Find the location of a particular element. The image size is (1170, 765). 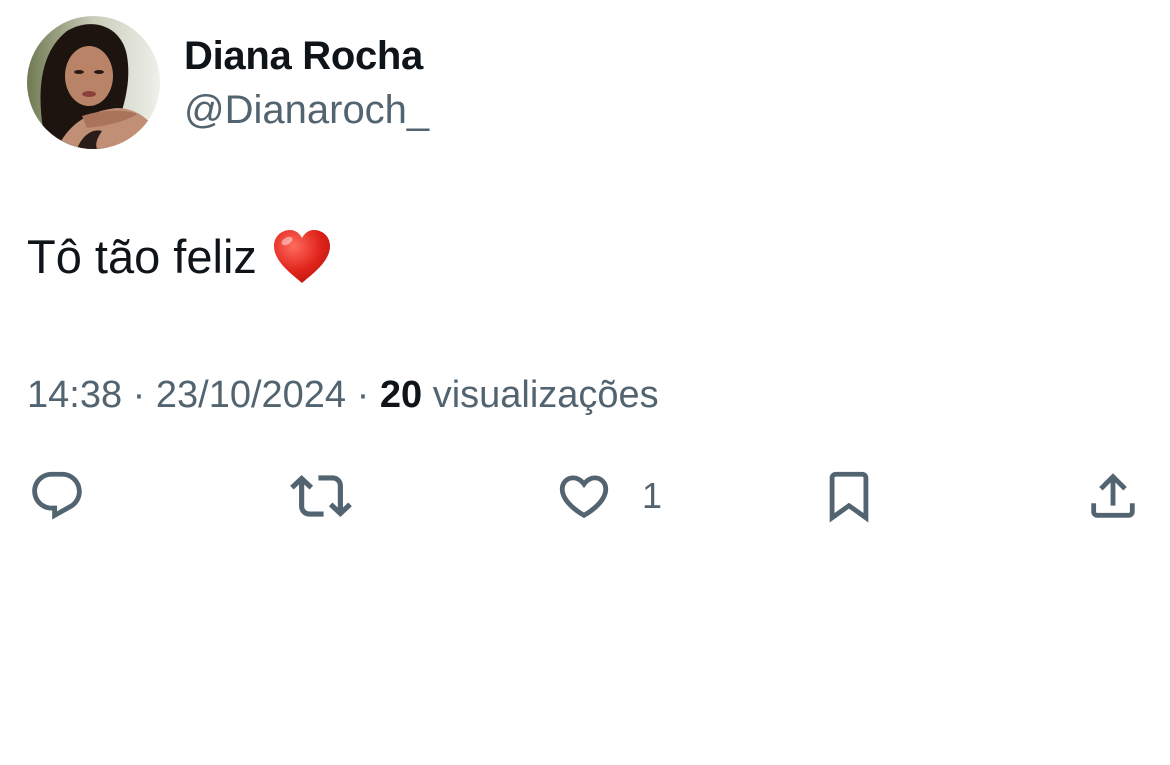

tweet-meta: 14:38 · 23/10/2024 · 20 visualizações is located at coordinates (343, 395).